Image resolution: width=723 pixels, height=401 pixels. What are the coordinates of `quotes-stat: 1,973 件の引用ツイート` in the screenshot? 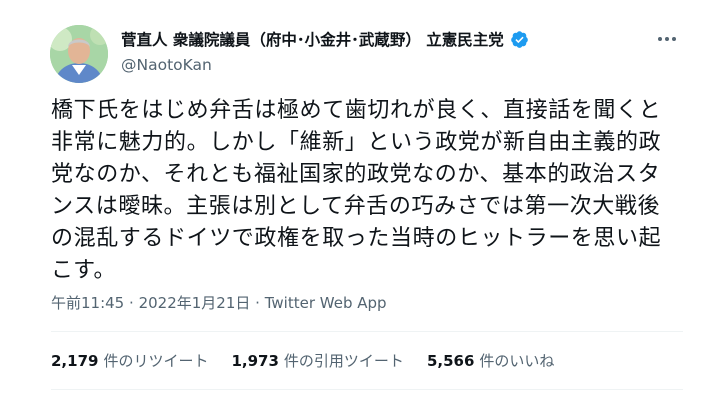 It's located at (317, 360).